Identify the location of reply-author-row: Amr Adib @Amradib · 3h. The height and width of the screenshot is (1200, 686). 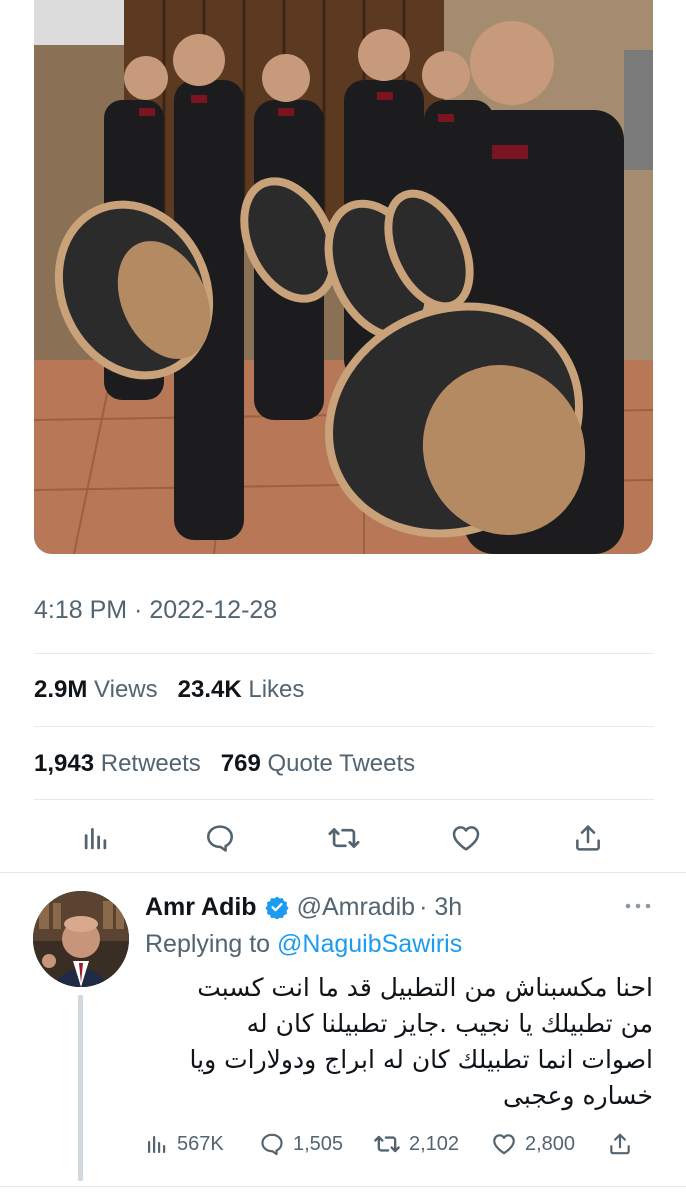
(303, 907).